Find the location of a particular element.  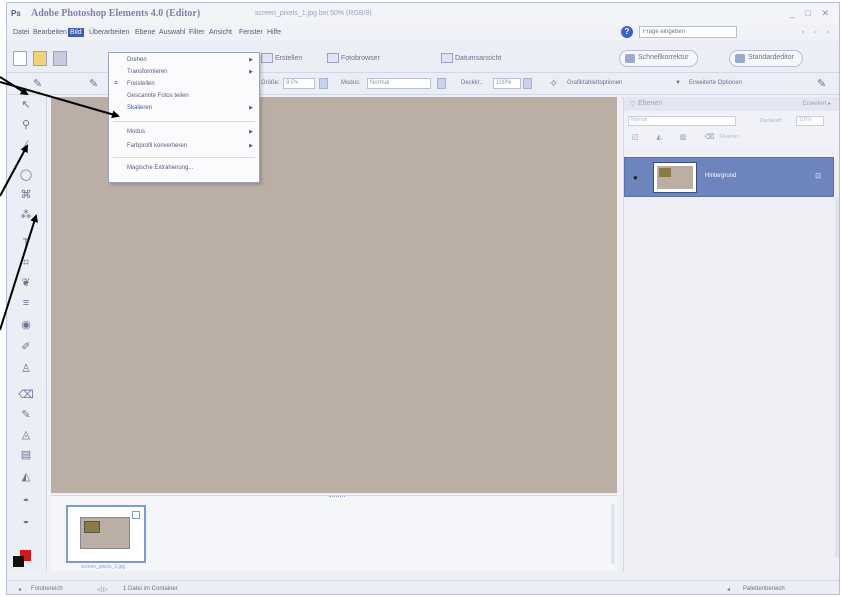

magic-wand-tool-icon: ⁂ is located at coordinates (26, 215).